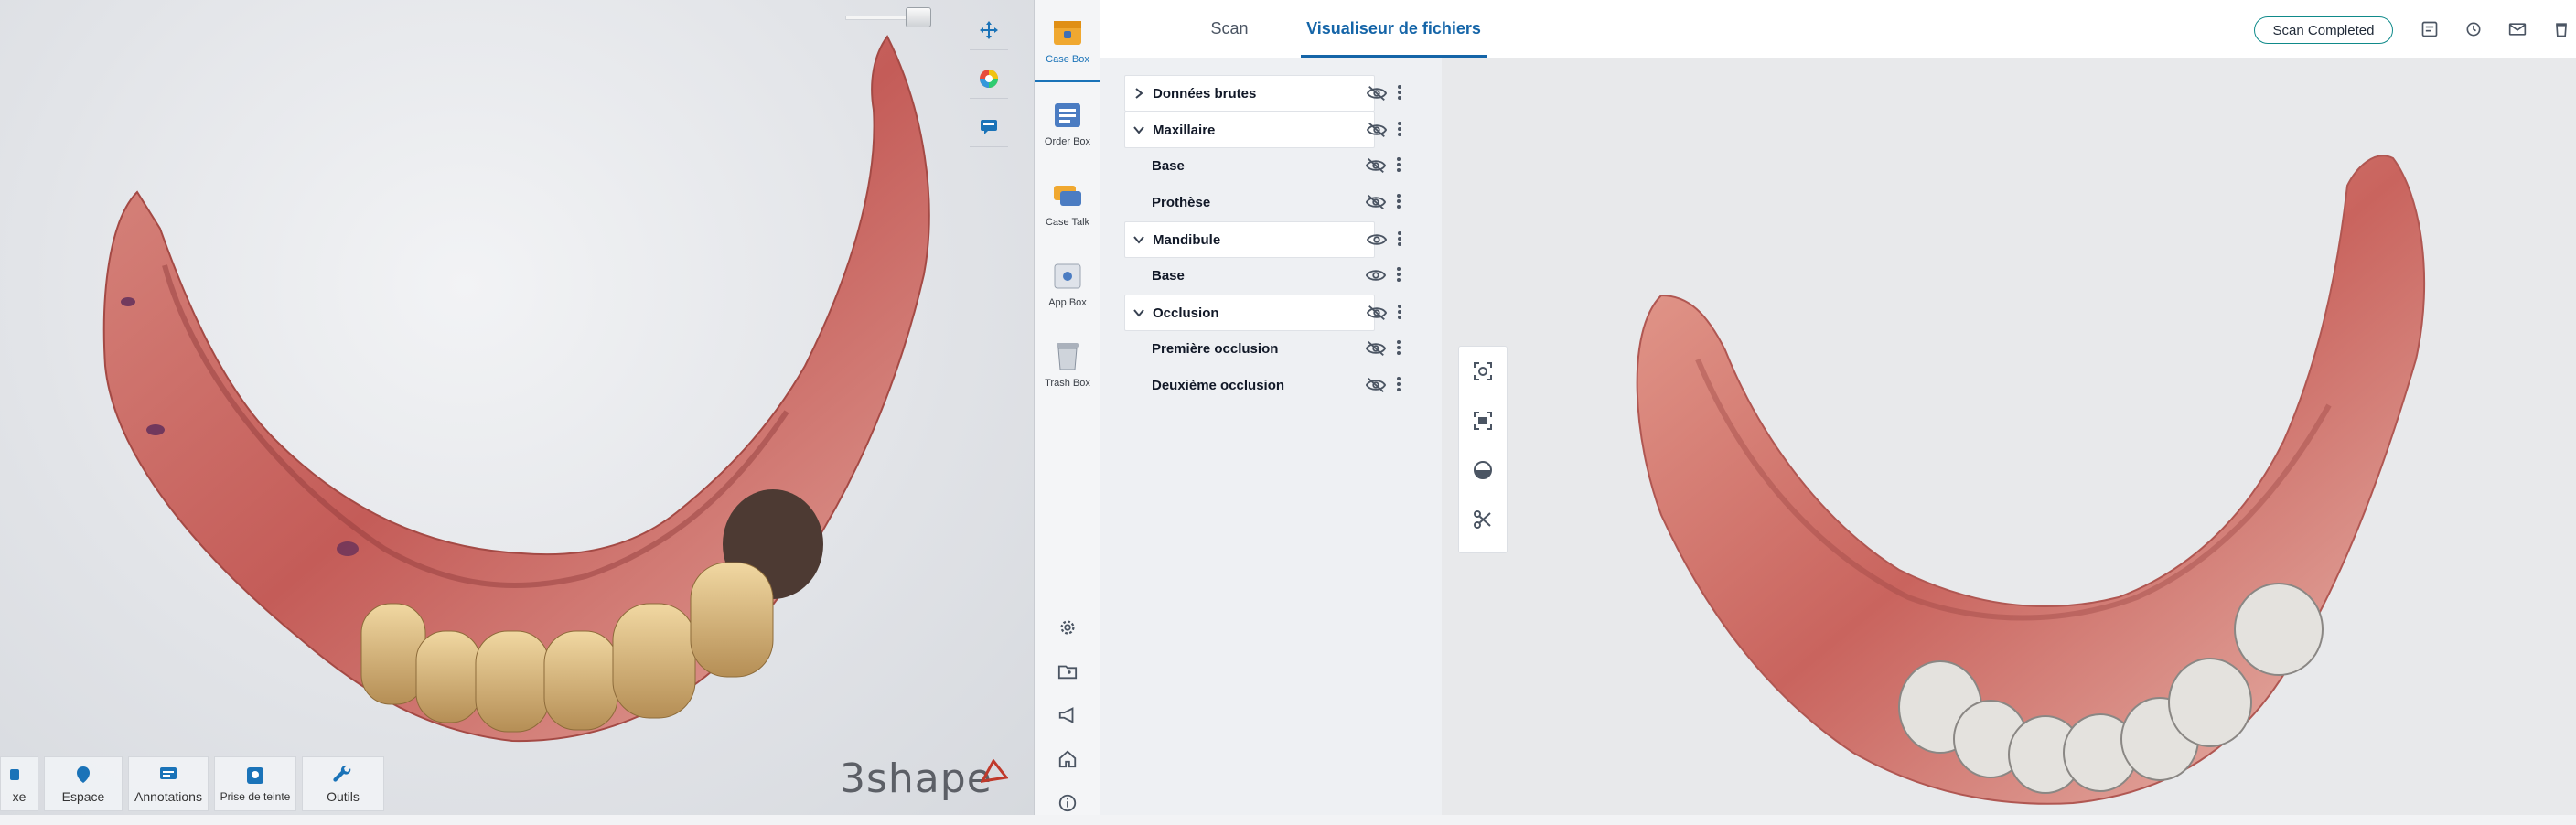  I want to click on wrench-icon, so click(342, 773).